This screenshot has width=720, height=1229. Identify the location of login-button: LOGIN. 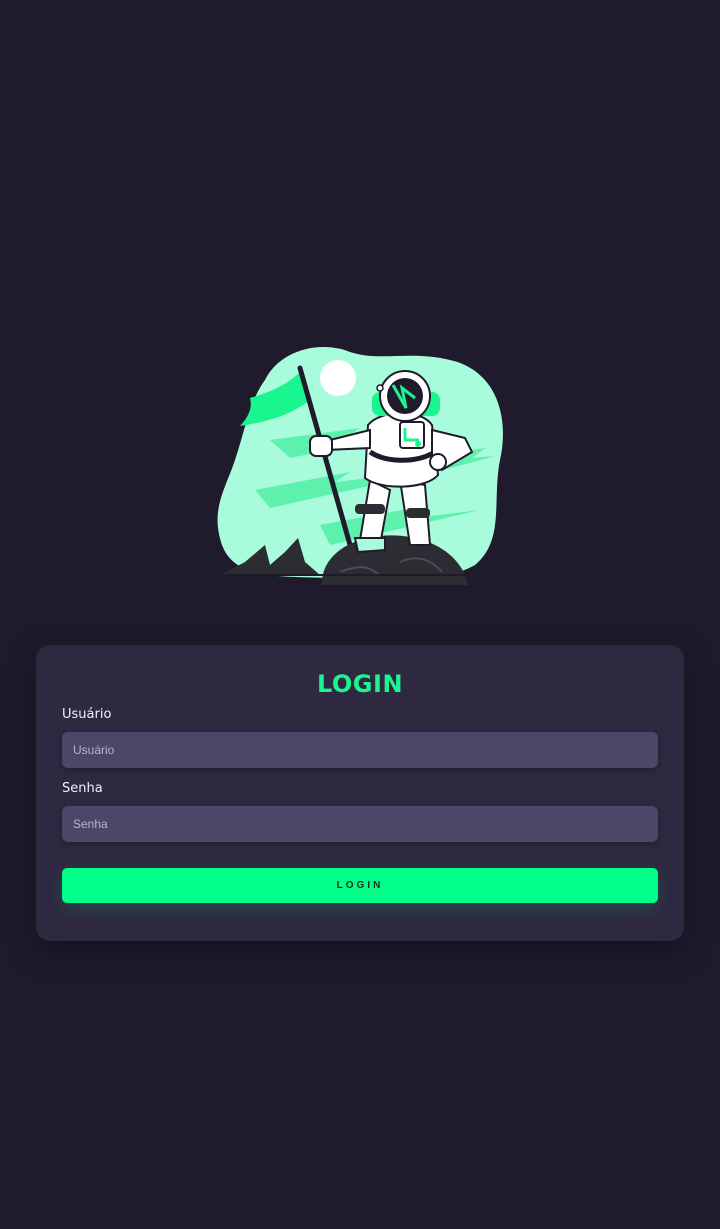
(360, 885).